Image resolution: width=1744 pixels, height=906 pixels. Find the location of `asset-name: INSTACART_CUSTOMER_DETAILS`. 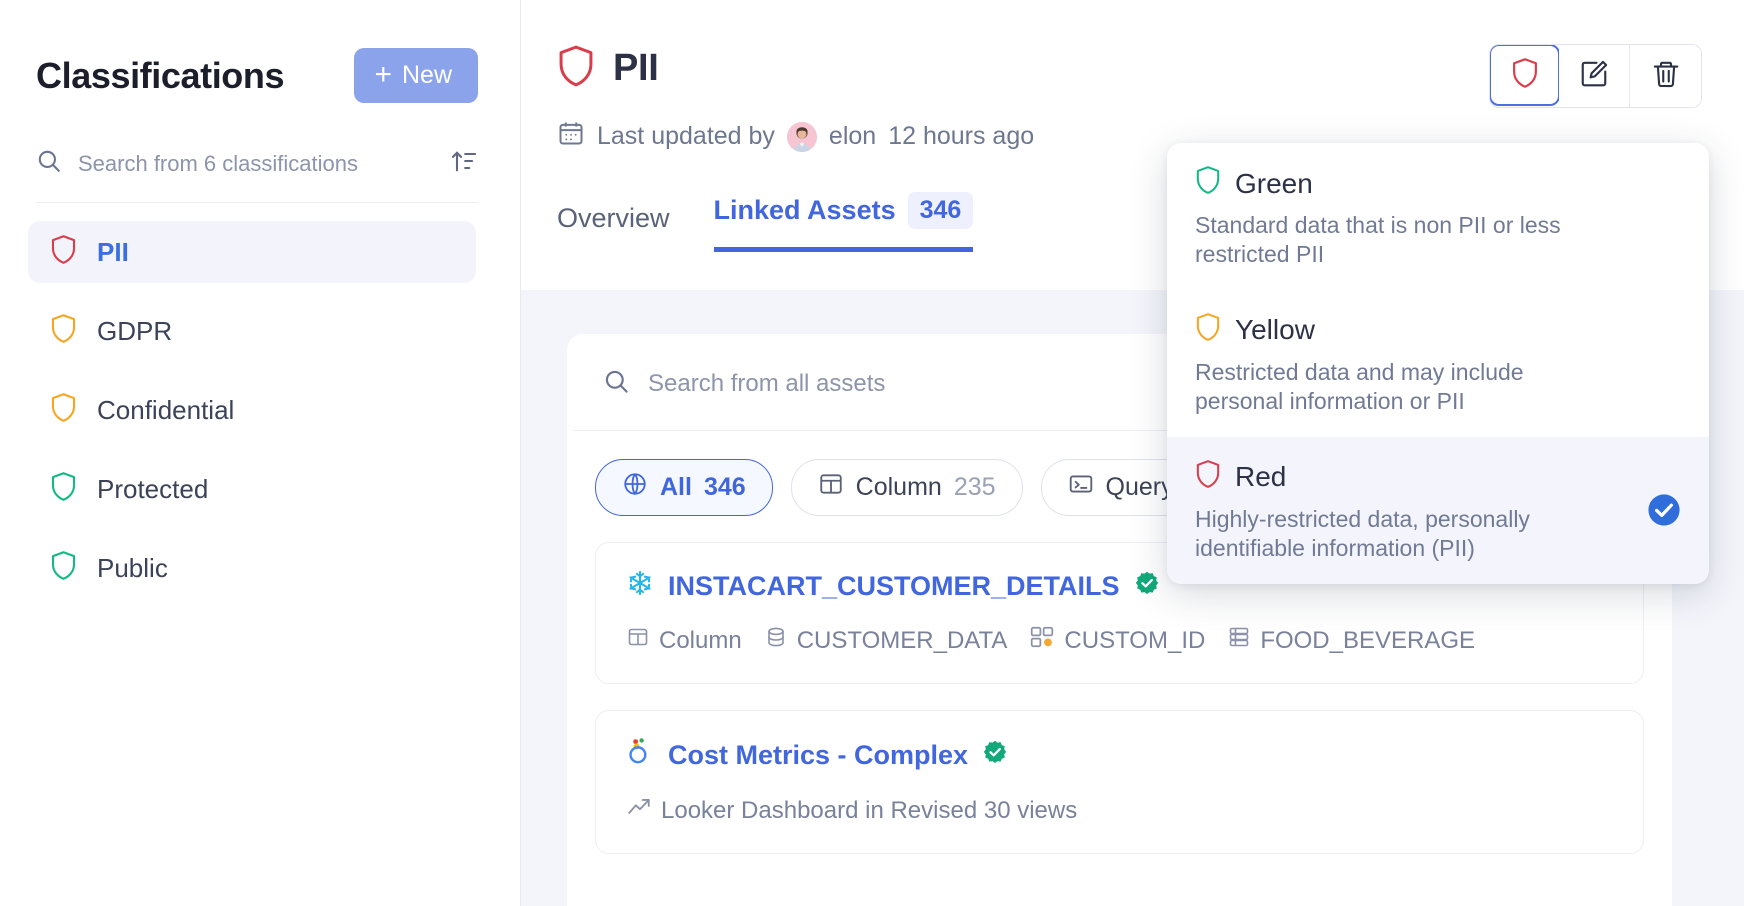

asset-name: INSTACART_CUSTOMER_DETAILS is located at coordinates (894, 586).